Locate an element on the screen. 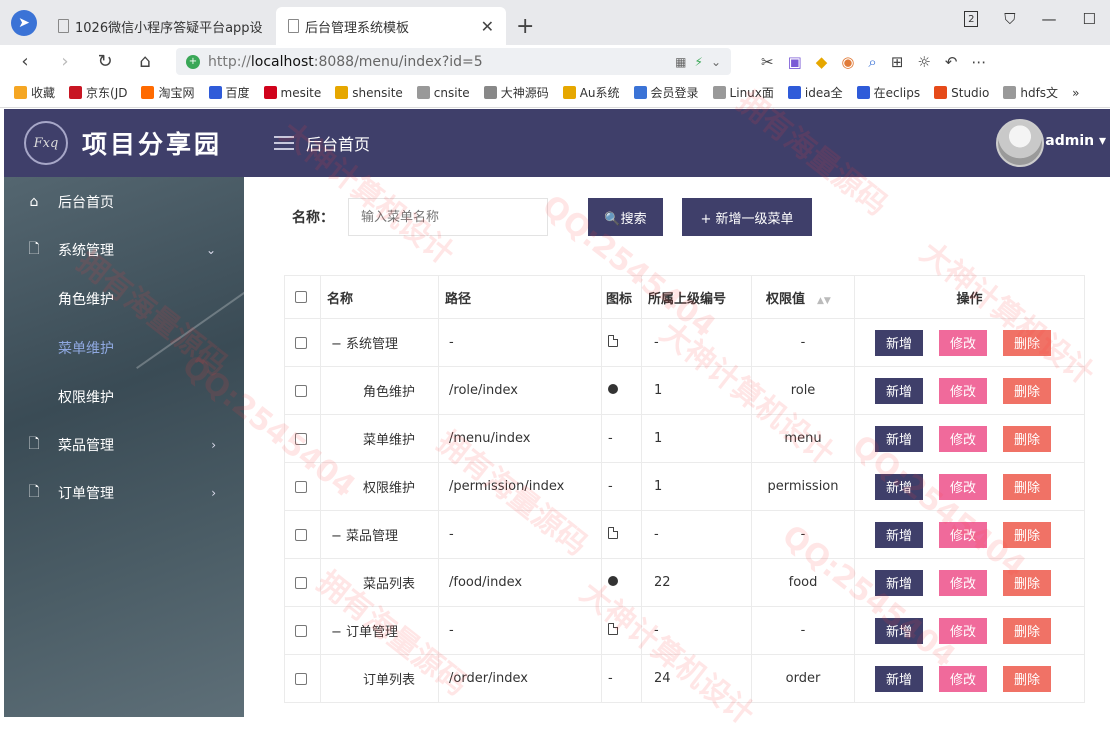 The width and height of the screenshot is (1110, 733). bookmark-item: 在eclips is located at coordinates (888, 92).